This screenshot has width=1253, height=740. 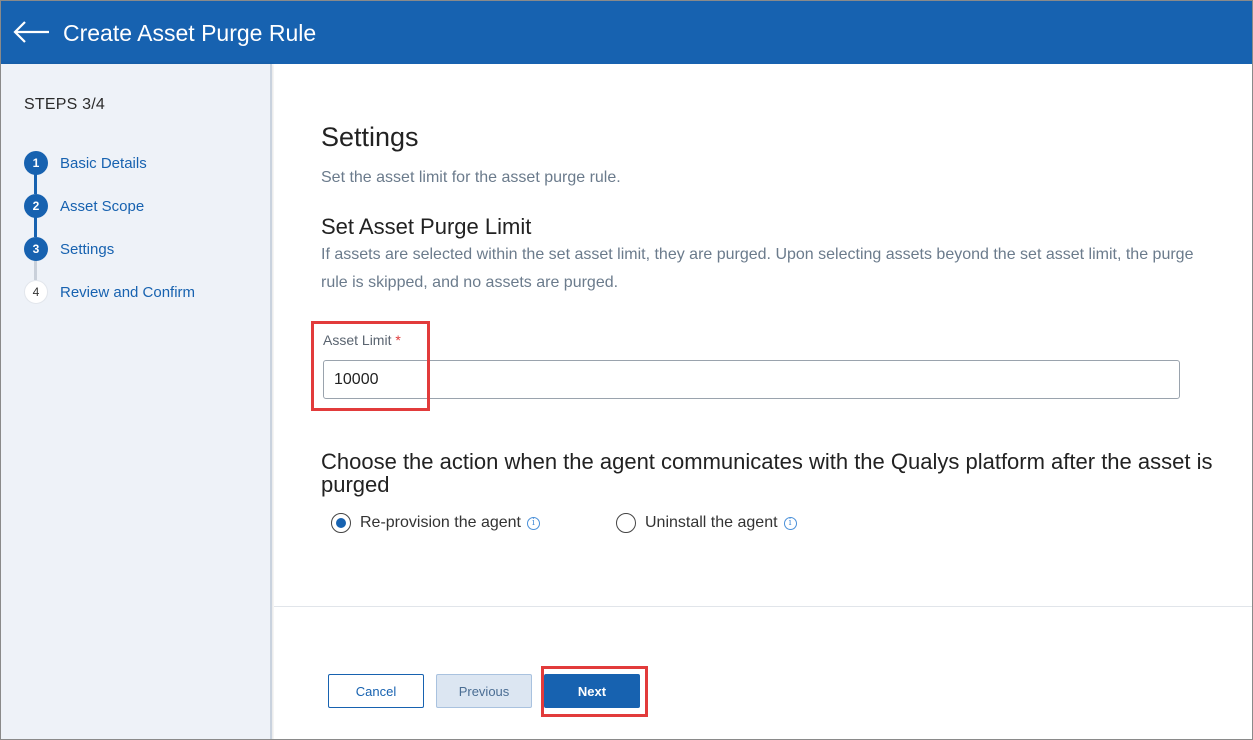 I want to click on uninstall-option: Uninstall the agent i, so click(x=706, y=523).